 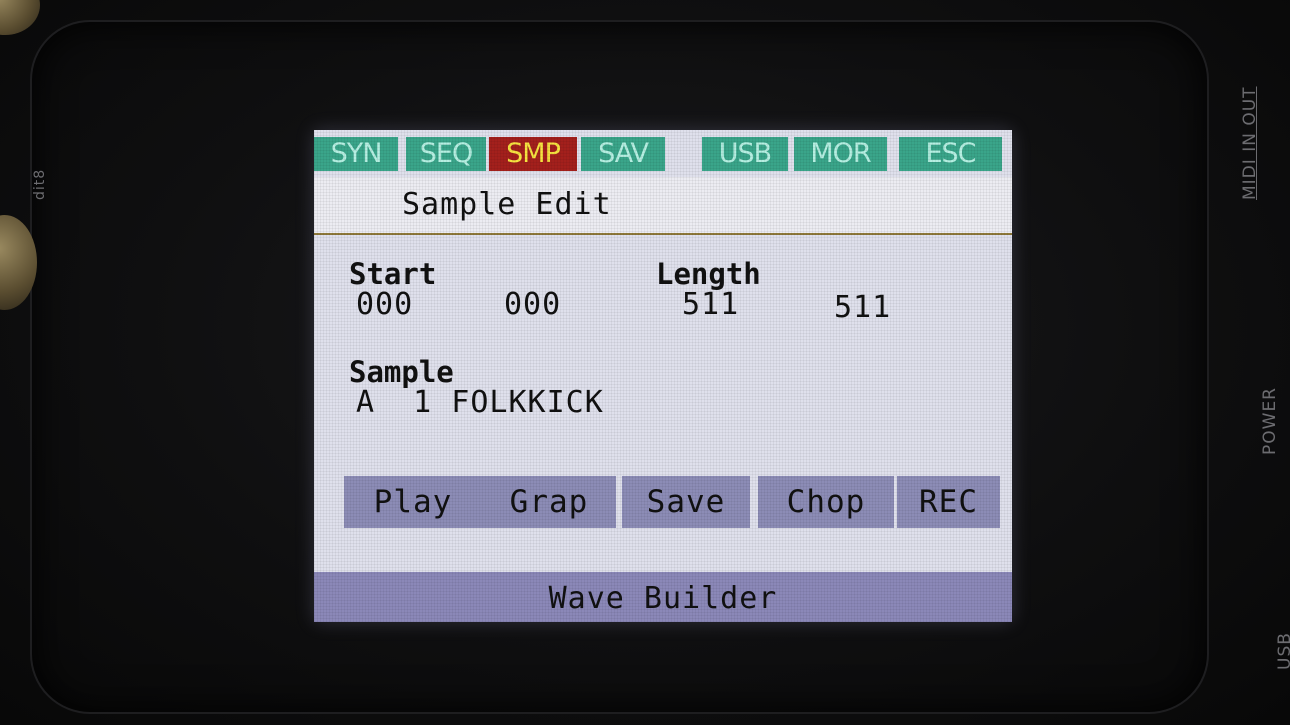 I want to click on top-tab-bar: SYN SEQ SMP SAV USB MOR ESC, so click(x=663, y=154).